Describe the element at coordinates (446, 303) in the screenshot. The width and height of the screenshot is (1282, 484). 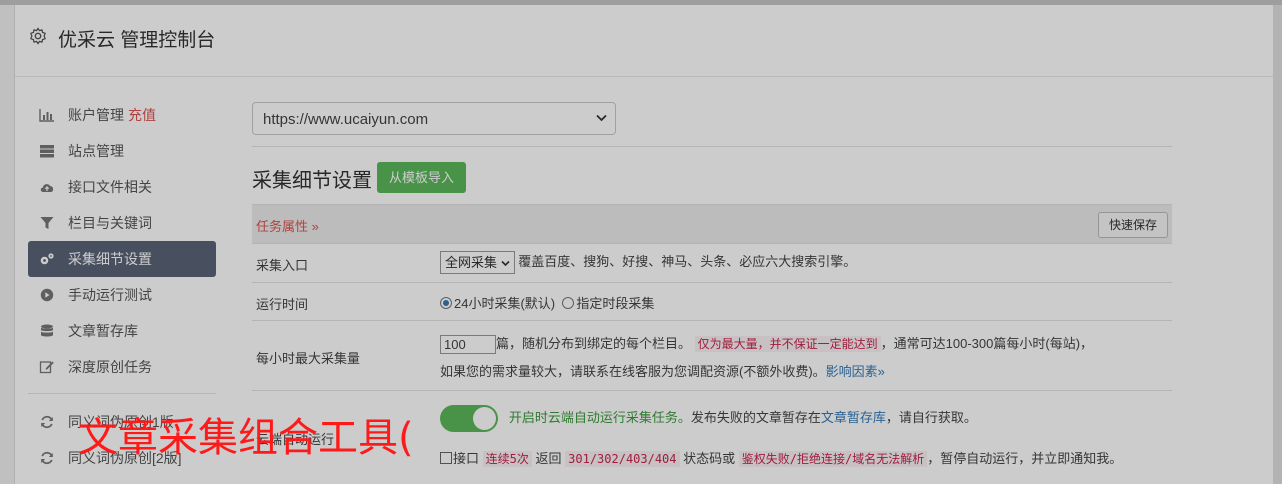
I see `radio-24h` at that location.